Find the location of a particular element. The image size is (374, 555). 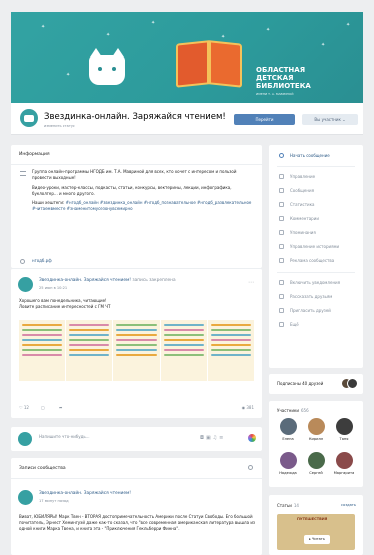

group-avatar is located at coordinates (29, 118).